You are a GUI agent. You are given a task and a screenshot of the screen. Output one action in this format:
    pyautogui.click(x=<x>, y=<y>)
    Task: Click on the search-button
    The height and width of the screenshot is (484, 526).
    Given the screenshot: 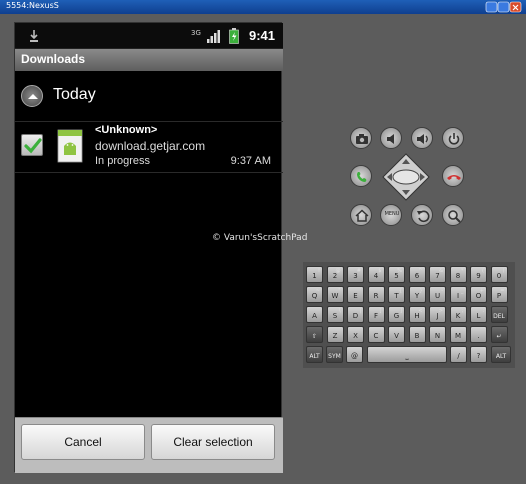 What is the action you would take?
    pyautogui.click(x=453, y=215)
    